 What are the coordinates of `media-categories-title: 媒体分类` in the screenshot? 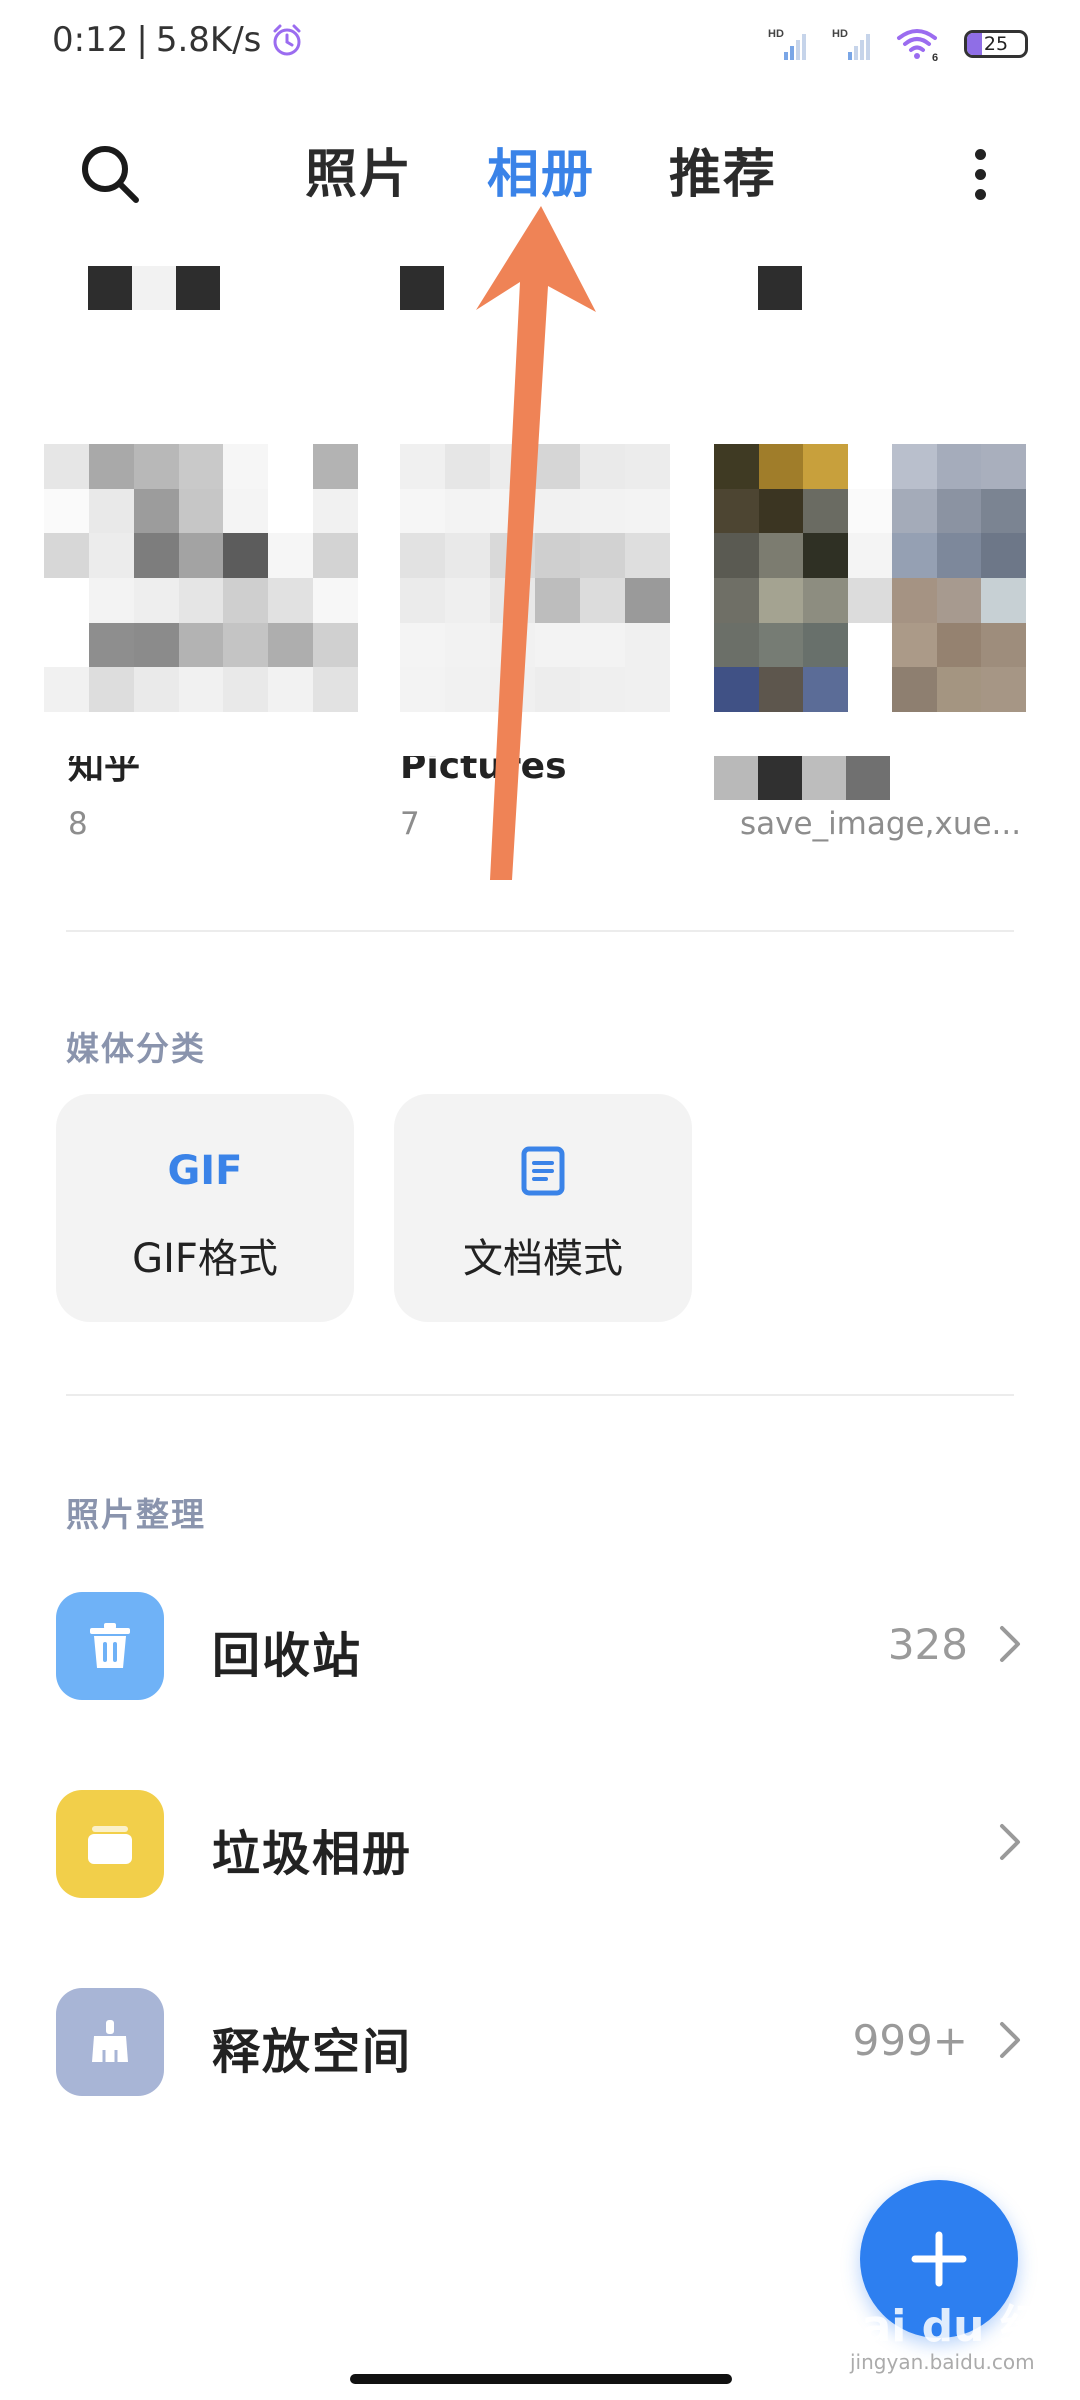 It's located at (136, 1048).